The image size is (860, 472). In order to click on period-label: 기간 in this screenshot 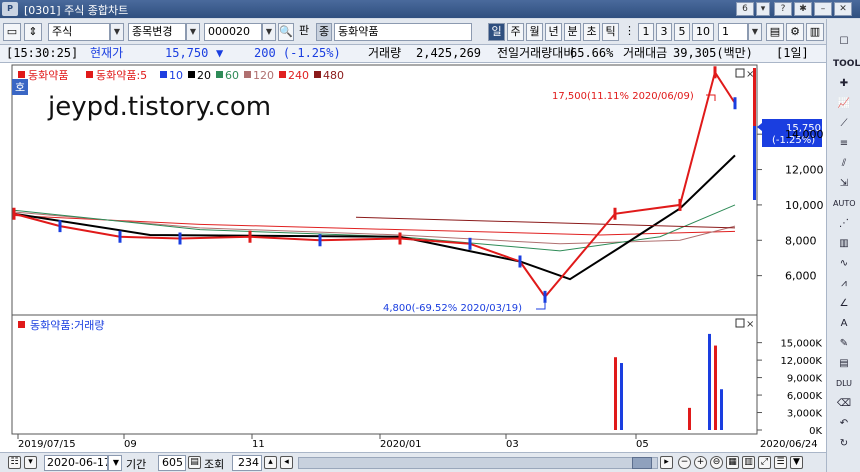, I will do `click(136, 464)`.